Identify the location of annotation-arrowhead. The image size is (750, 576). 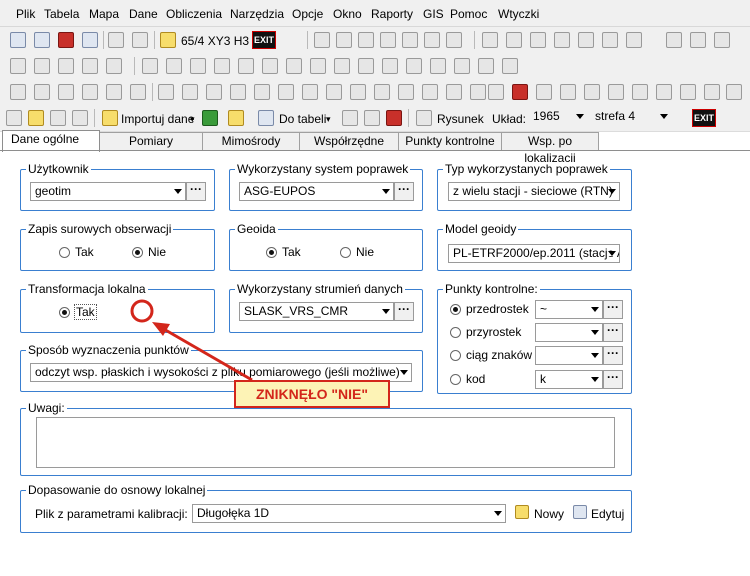
(161, 329).